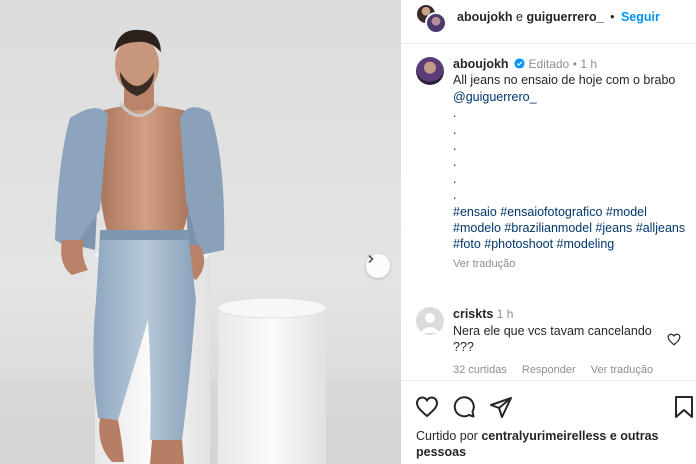  Describe the element at coordinates (640, 17) in the screenshot. I see `follow-button: Seguir` at that location.